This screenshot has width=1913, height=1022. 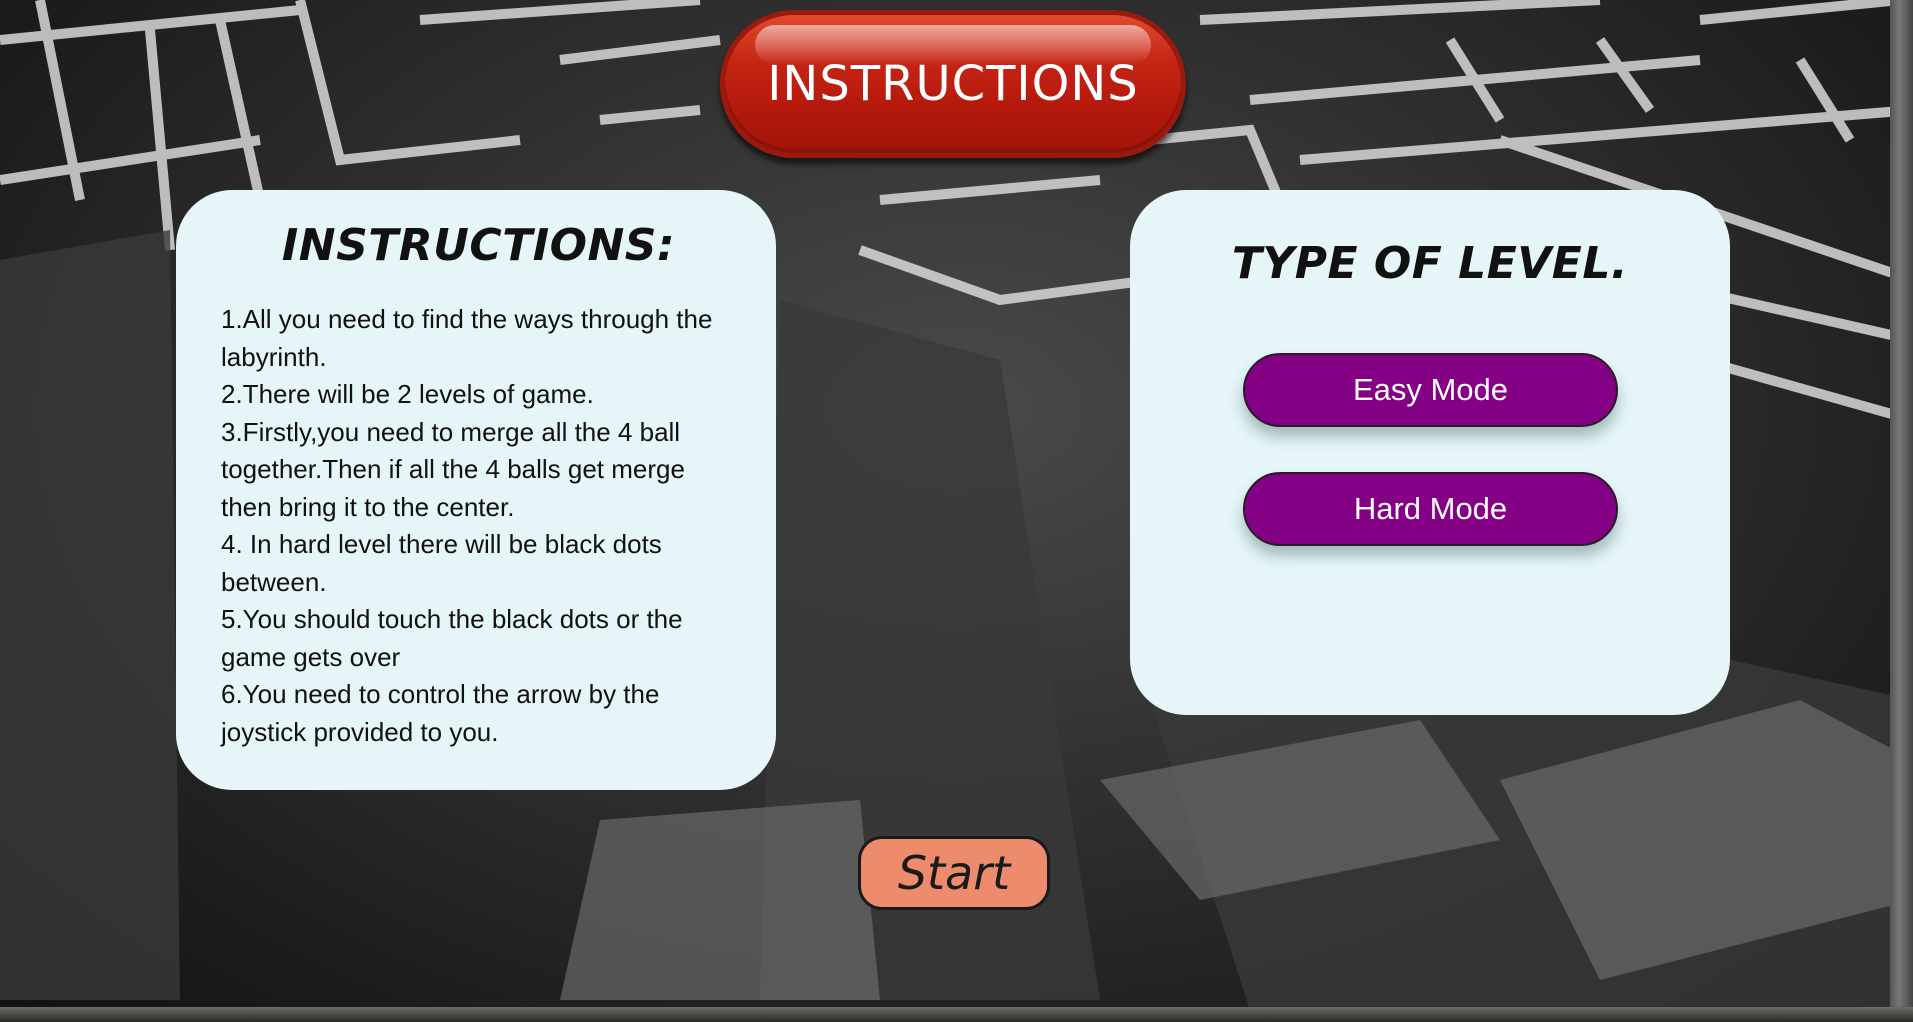 What do you see at coordinates (407, 394) in the screenshot?
I see `instruction-item: 2.There will be 2 levels of game.` at bounding box center [407, 394].